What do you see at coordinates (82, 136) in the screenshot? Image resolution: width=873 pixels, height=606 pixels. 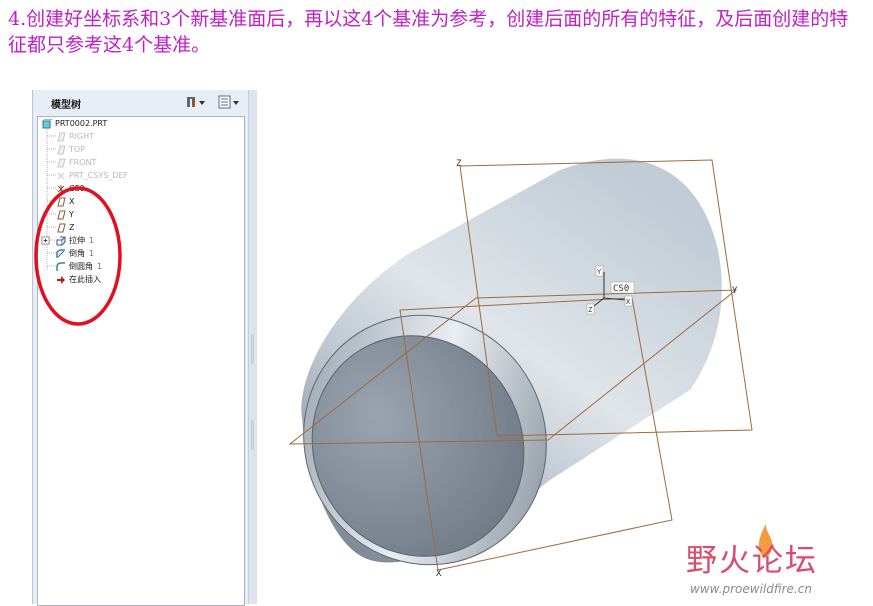 I see `tree-item-label: RIGHT` at bounding box center [82, 136].